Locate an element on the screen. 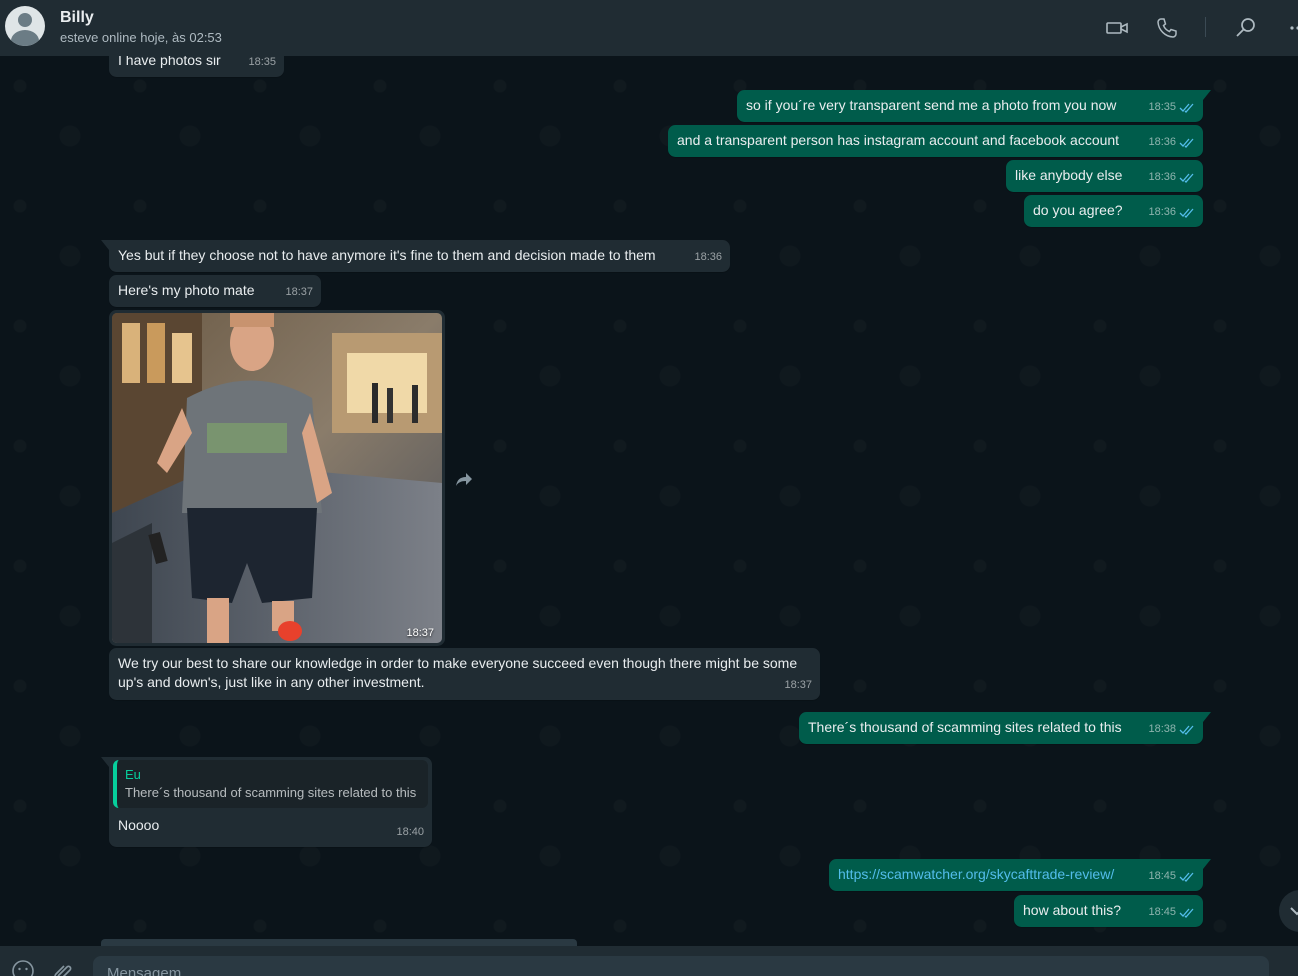 The height and width of the screenshot is (976, 1298). message-incoming: I have photos sir 18:35 is located at coordinates (196, 66).